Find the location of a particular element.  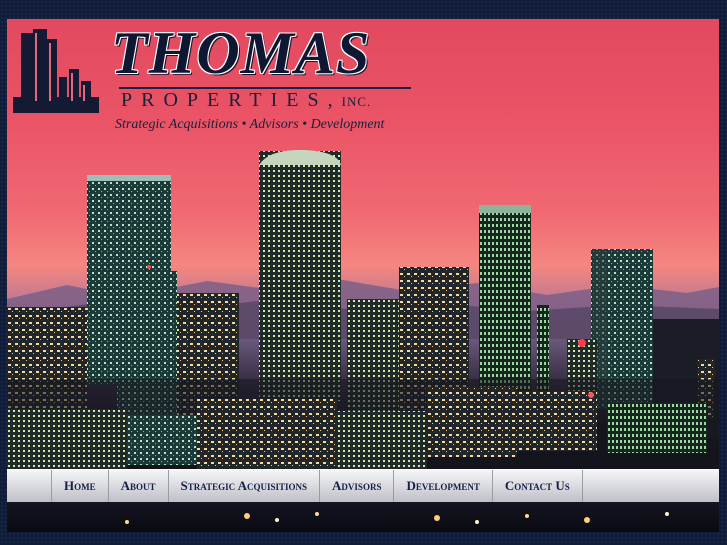

nav-home: Home is located at coordinates (80, 486).